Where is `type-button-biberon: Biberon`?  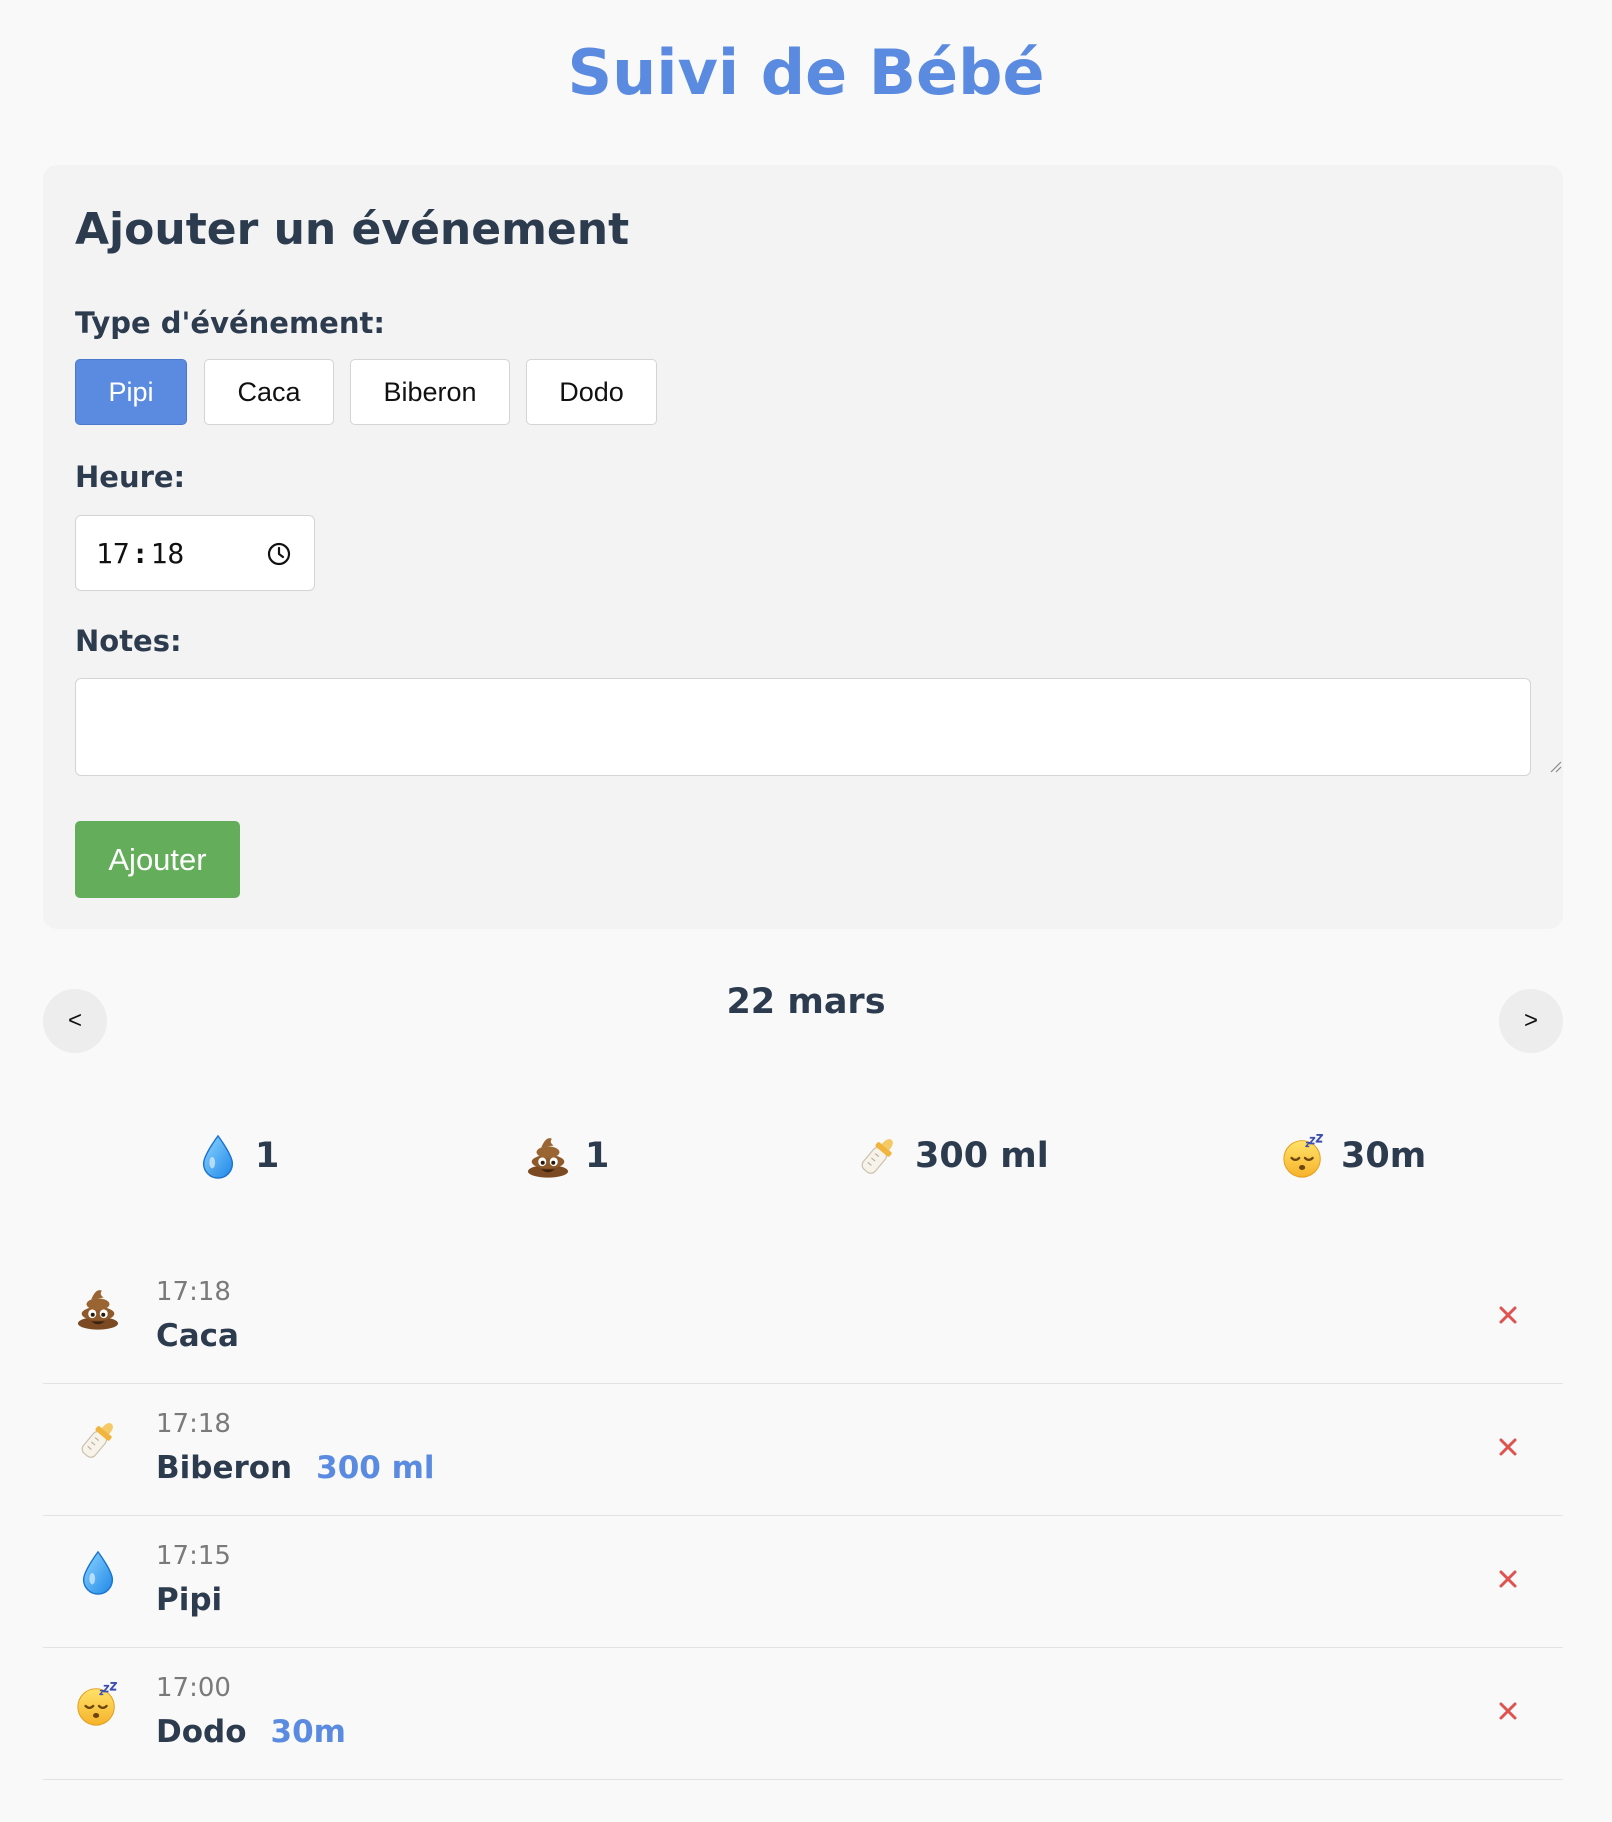
type-button-biberon: Biberon is located at coordinates (430, 392).